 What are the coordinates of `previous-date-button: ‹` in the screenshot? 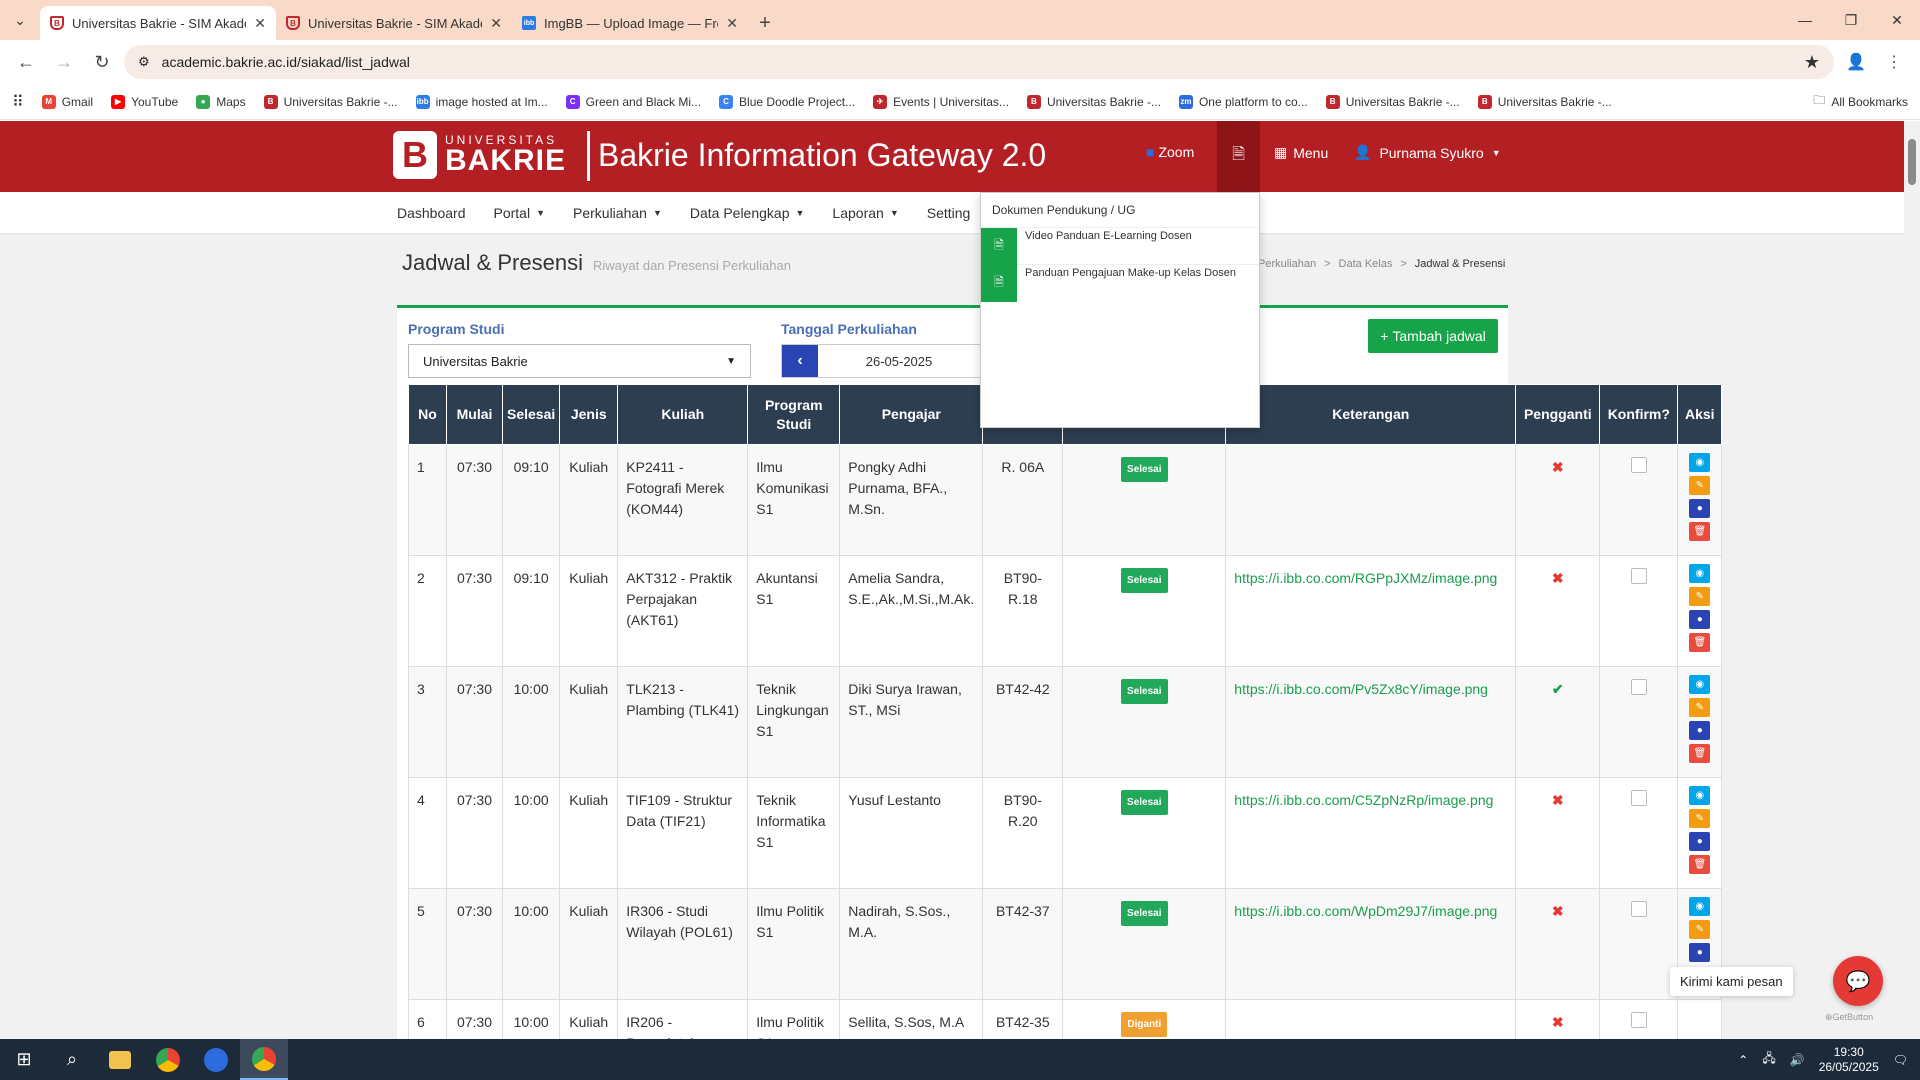 It's located at (800, 361).